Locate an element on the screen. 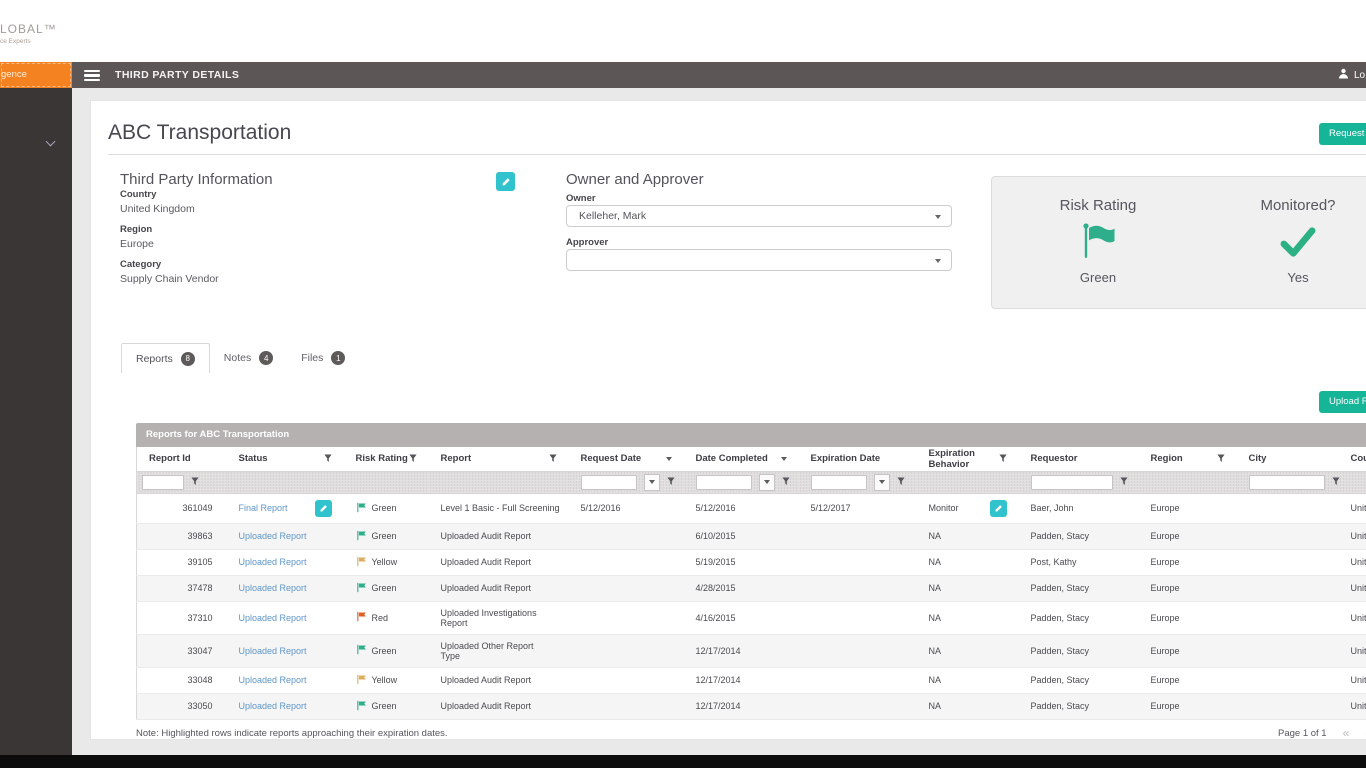 This screenshot has height=768, width=1366. cell-report: Uploaded Audit Report is located at coordinates (498, 706).